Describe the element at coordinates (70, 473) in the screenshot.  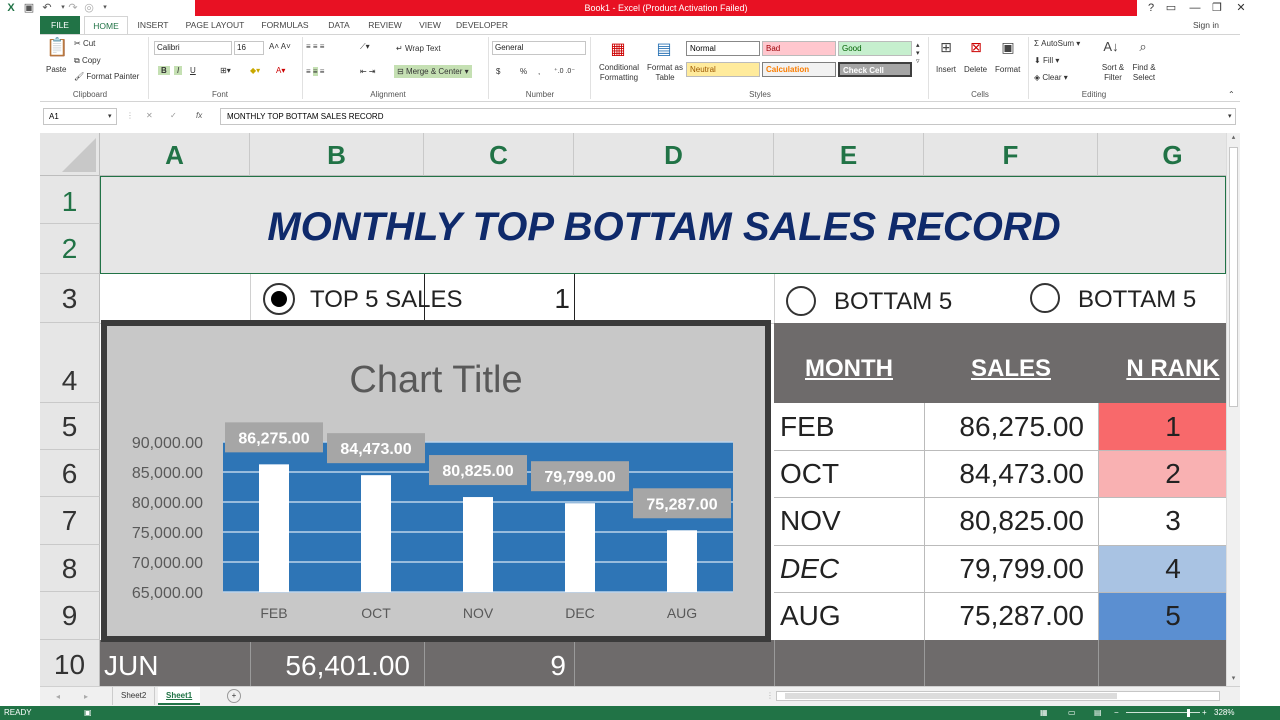
I see `row-header-6: 6` at that location.